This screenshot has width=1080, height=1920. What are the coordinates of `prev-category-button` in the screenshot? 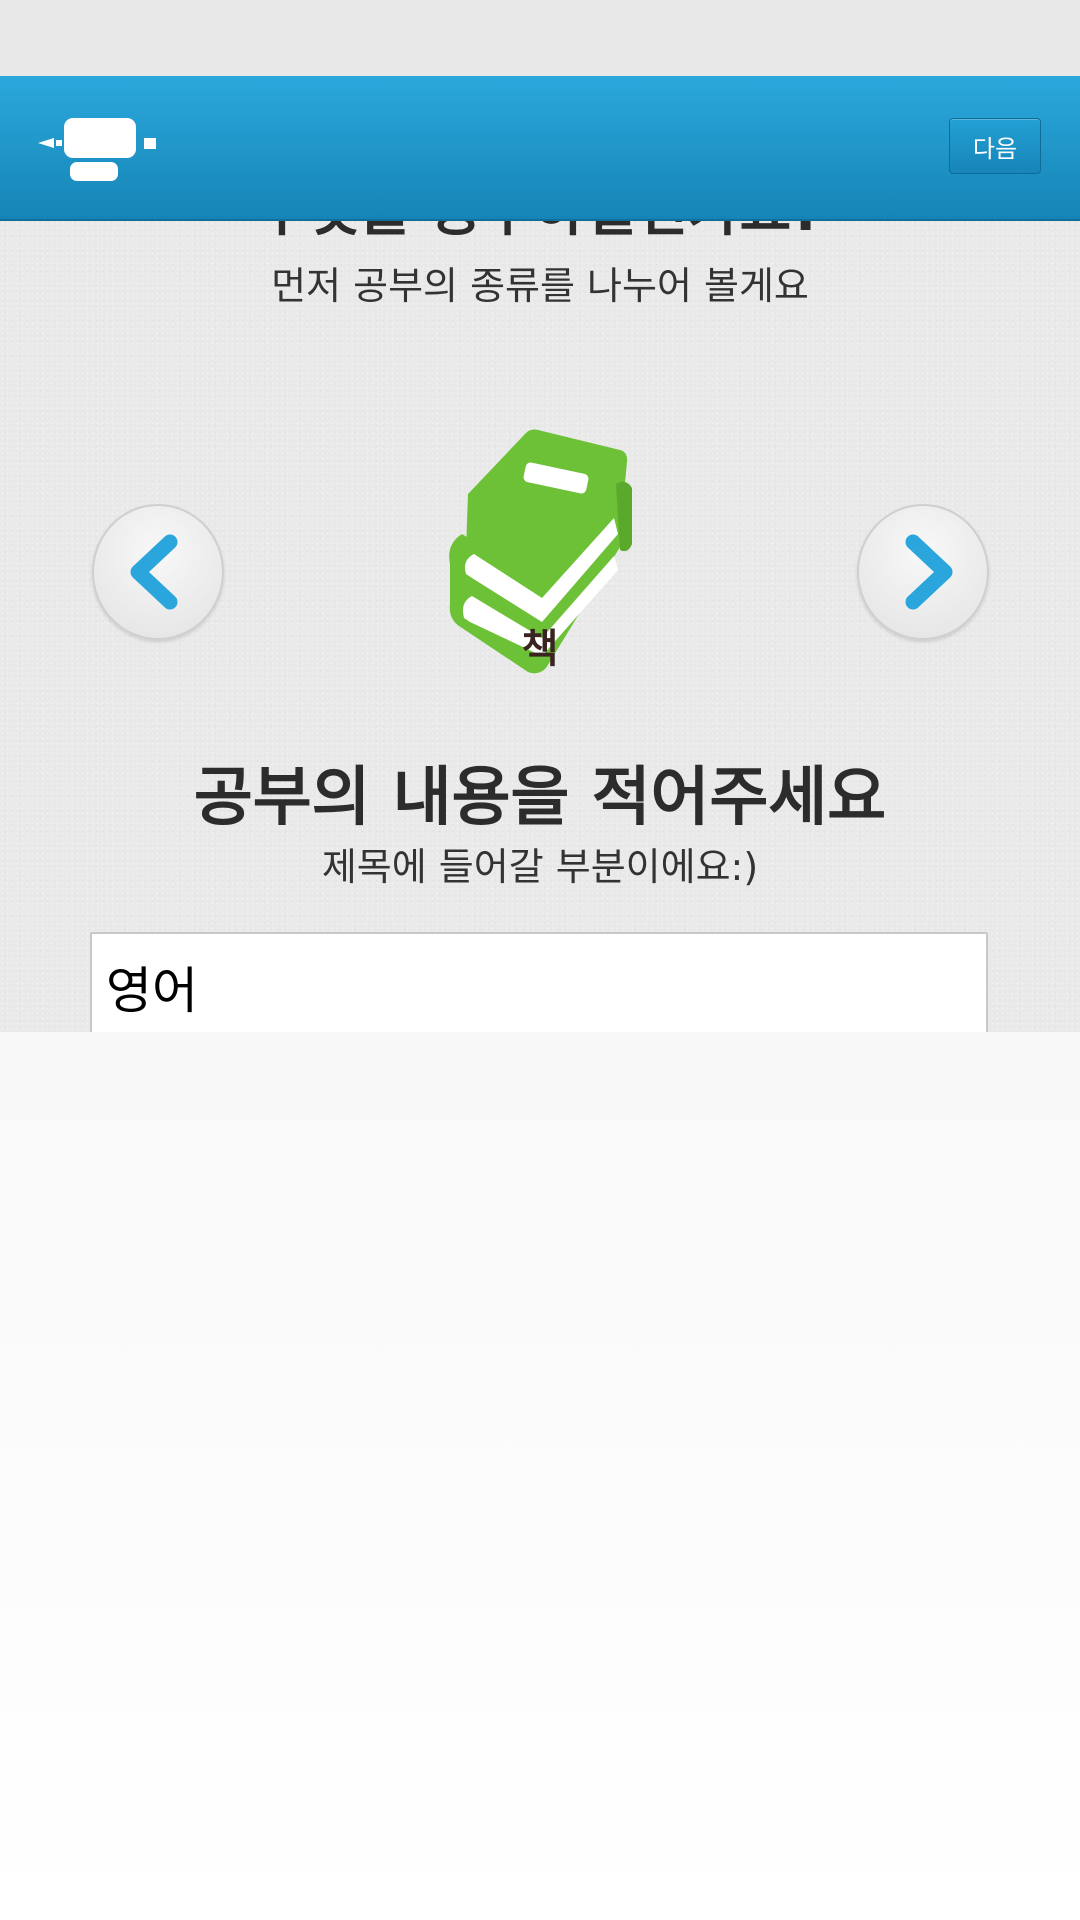 It's located at (158, 572).